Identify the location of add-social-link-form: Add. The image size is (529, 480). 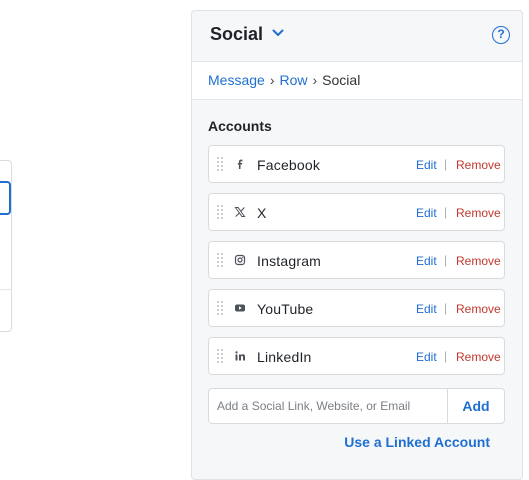
(356, 406).